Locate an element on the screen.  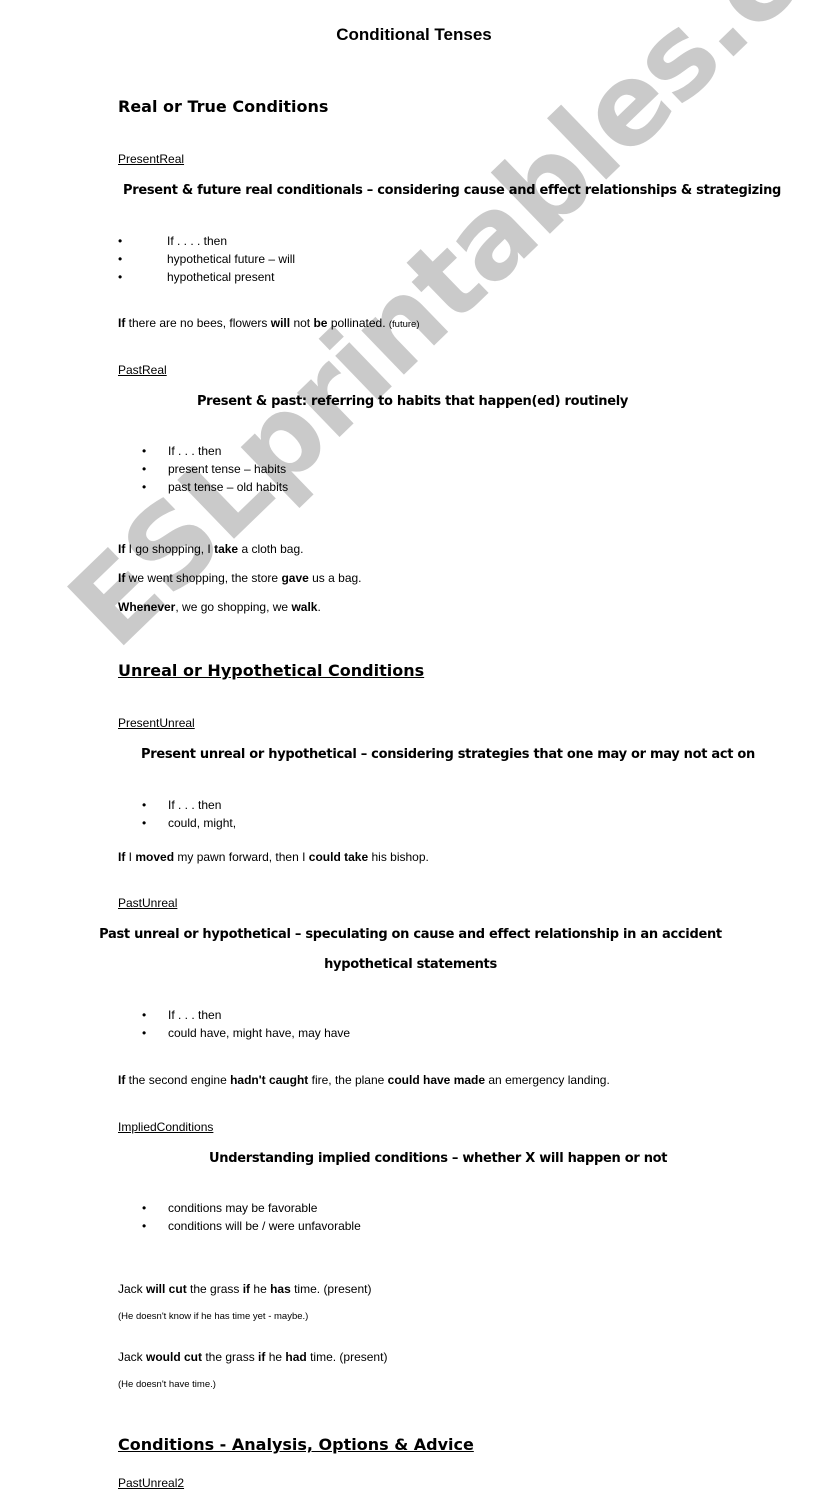
keyword: could take is located at coordinates (338, 857).